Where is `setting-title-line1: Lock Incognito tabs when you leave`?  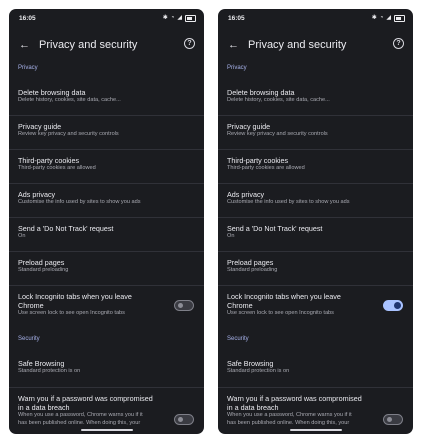 setting-title-line1: Lock Incognito tabs when you leave is located at coordinates (284, 296).